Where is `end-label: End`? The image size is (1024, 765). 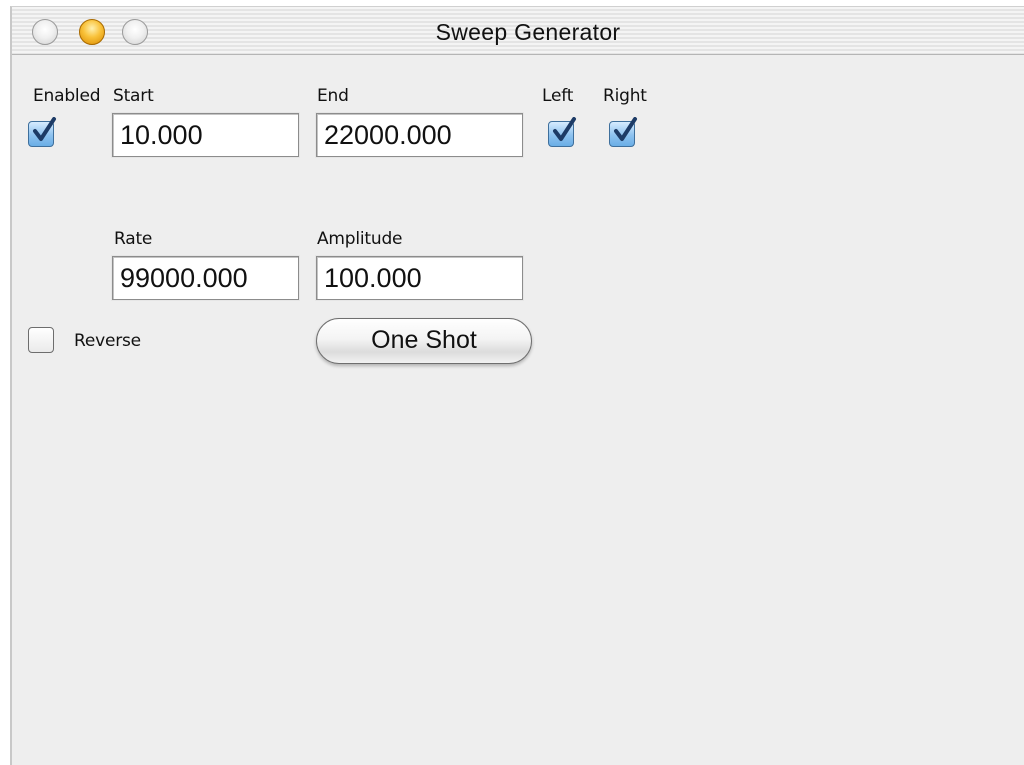 end-label: End is located at coordinates (333, 96).